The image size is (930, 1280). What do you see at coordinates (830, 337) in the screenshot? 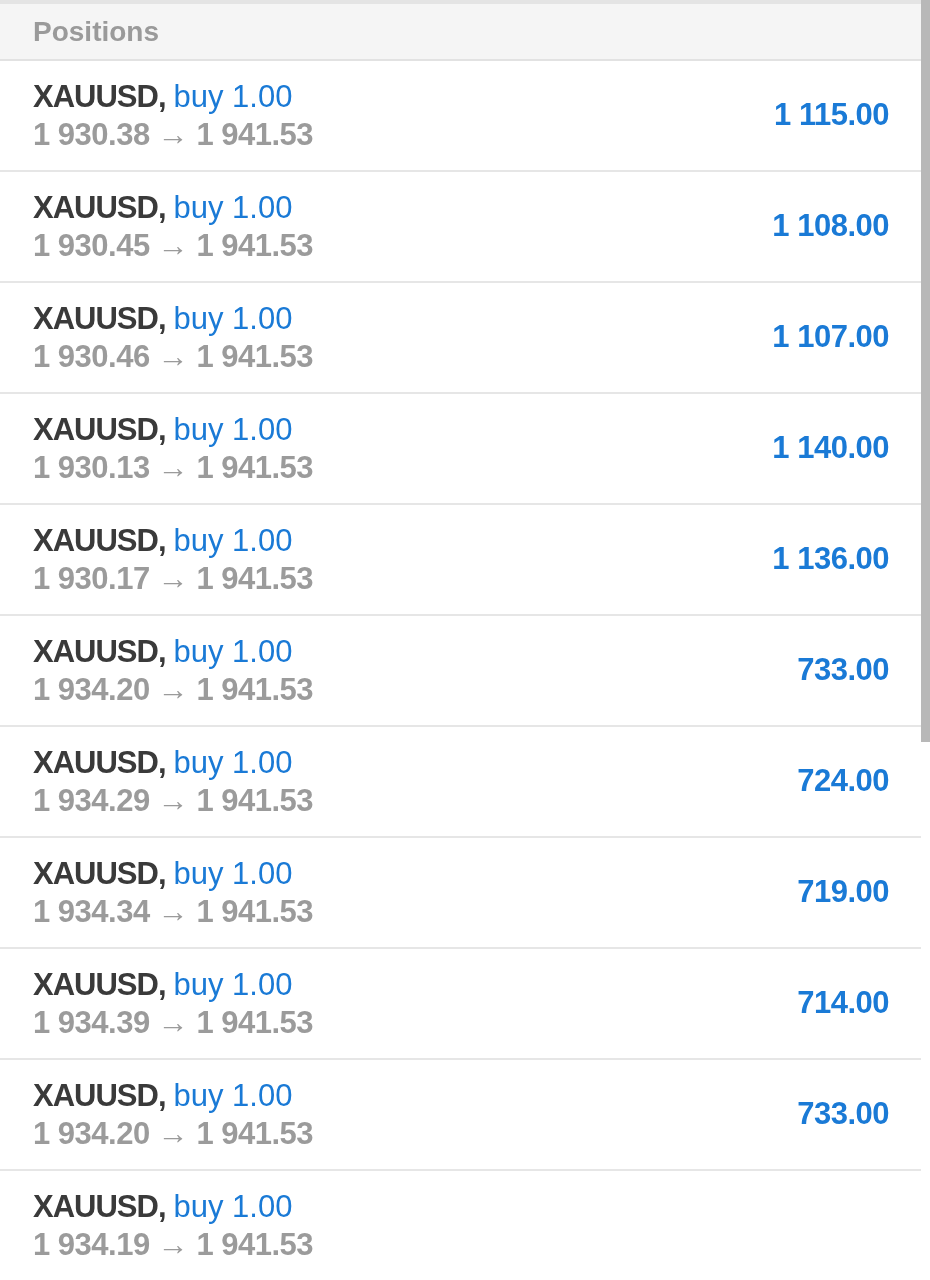
I see `profit-value: 1 107.00` at bounding box center [830, 337].